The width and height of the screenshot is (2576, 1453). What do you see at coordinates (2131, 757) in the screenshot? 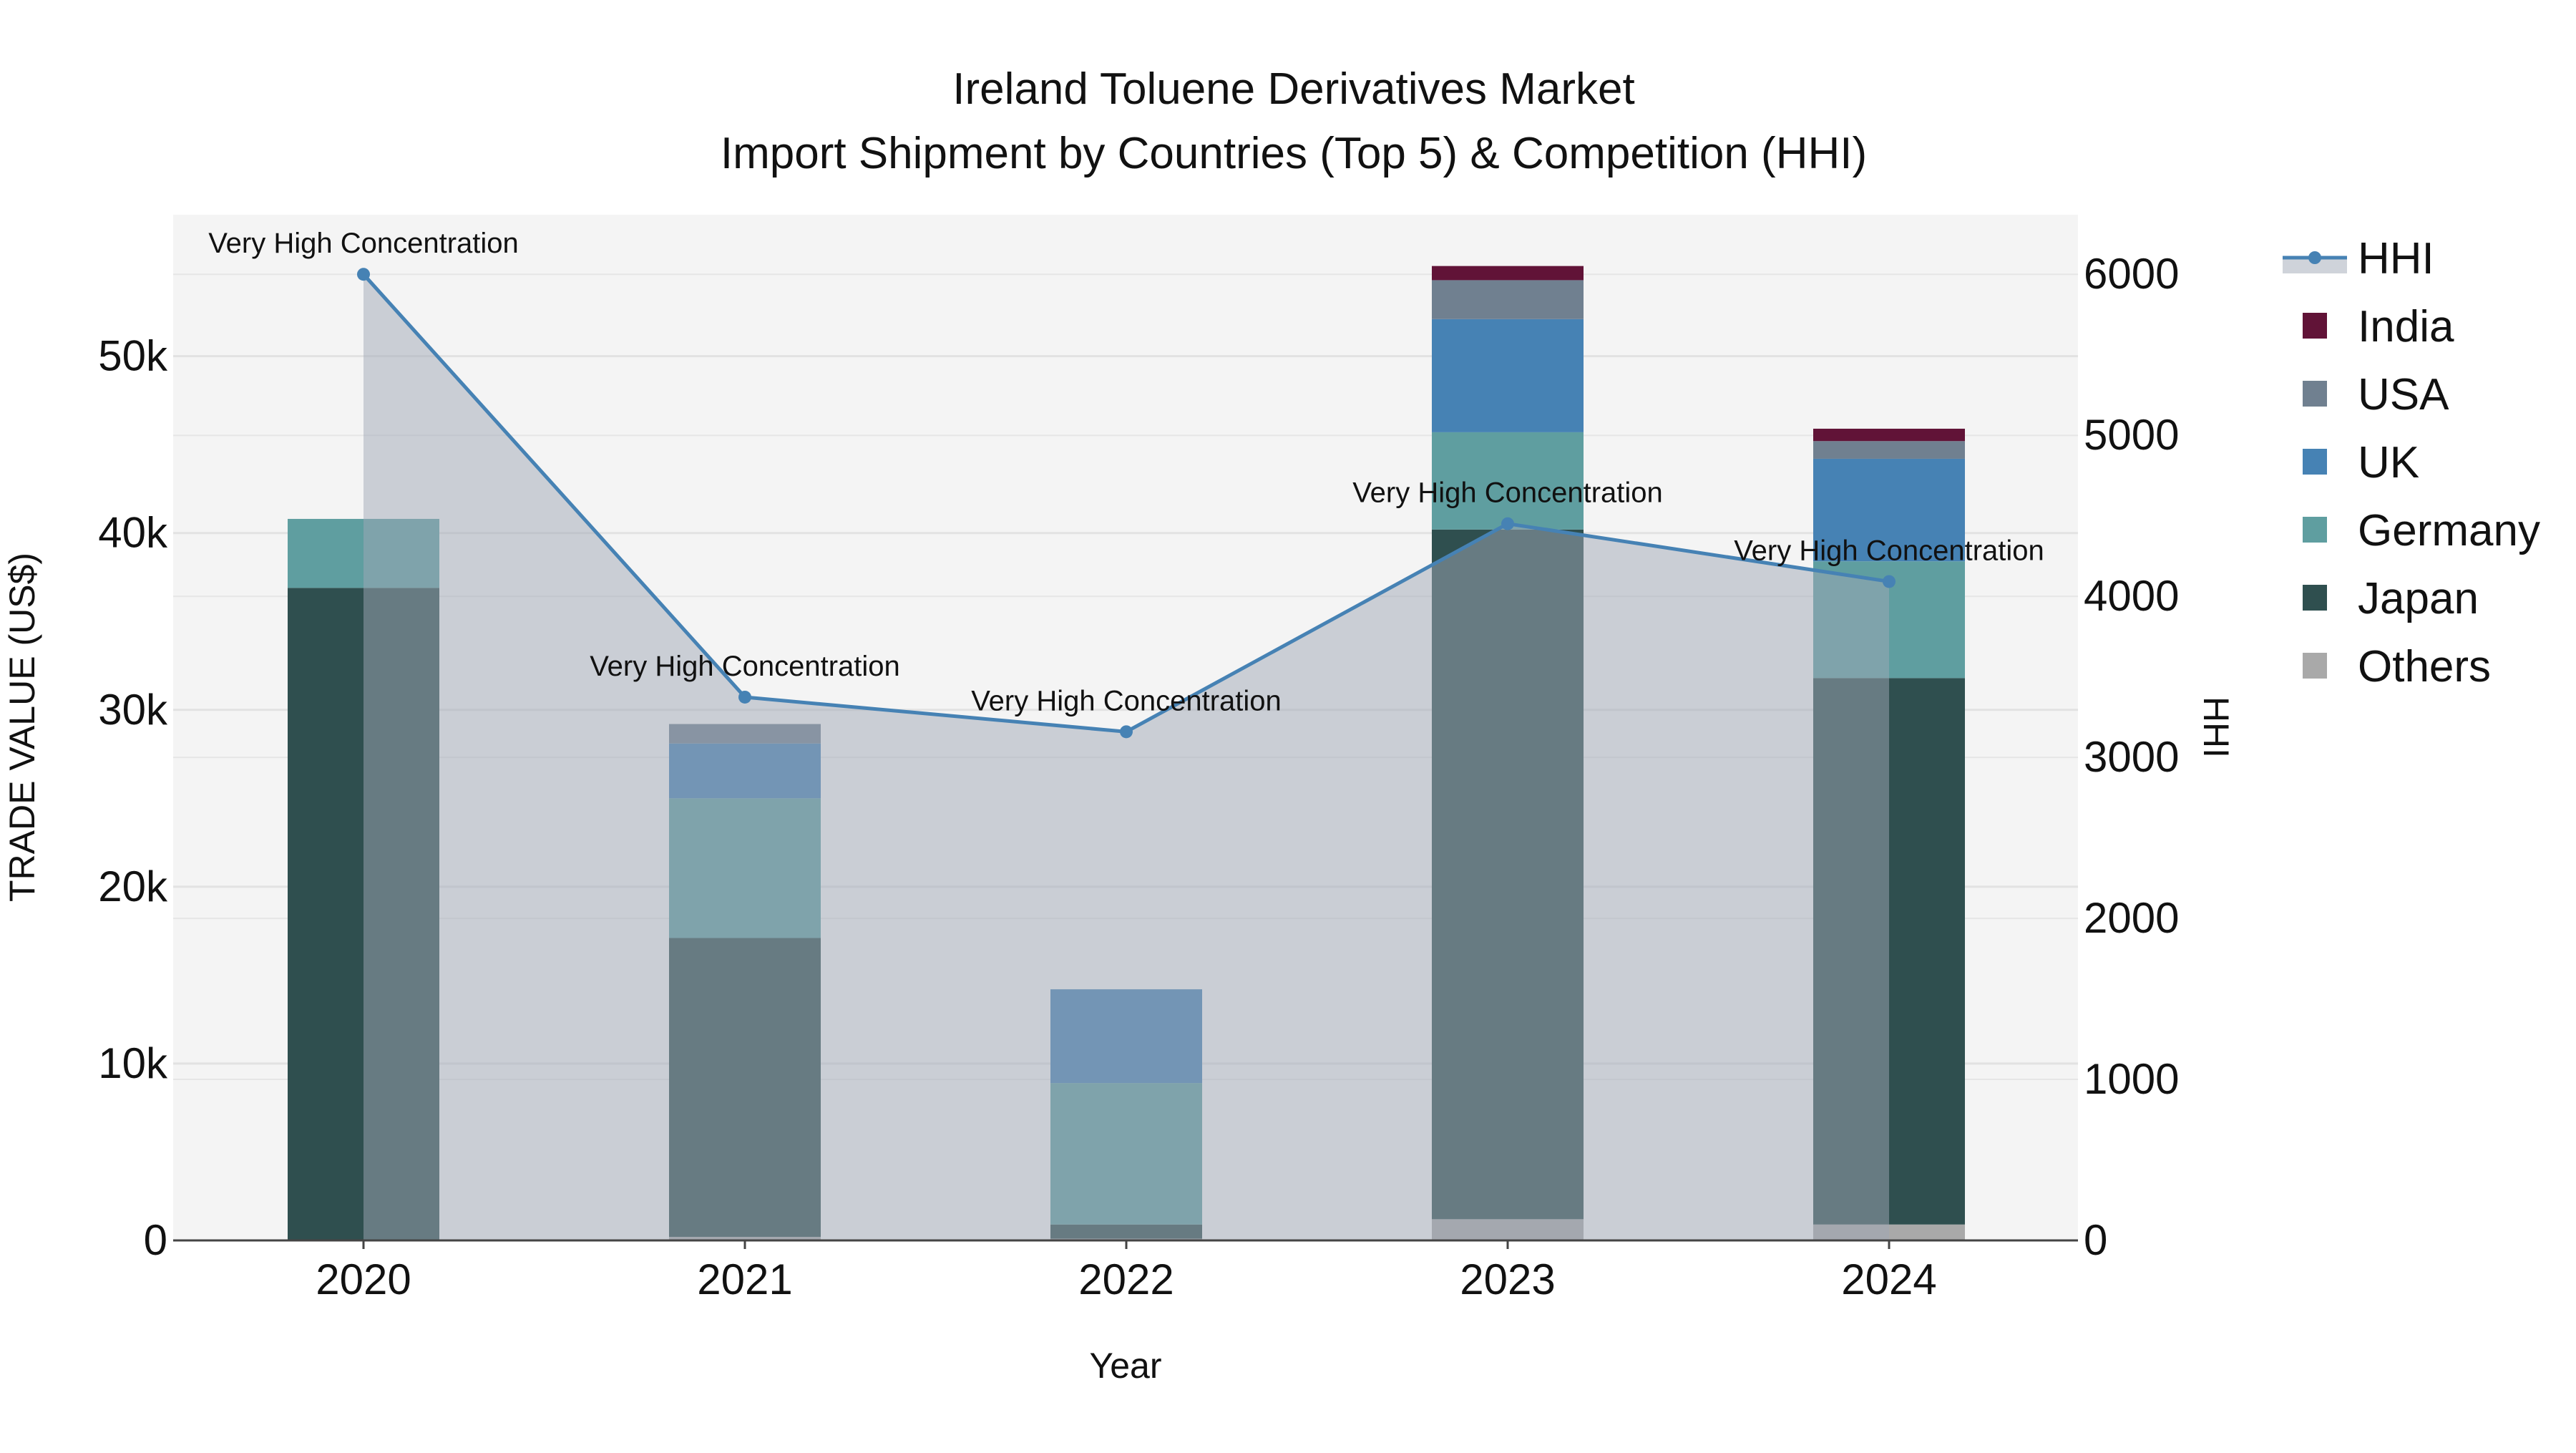
I see `y2-tick-label: 3000` at bounding box center [2131, 757].